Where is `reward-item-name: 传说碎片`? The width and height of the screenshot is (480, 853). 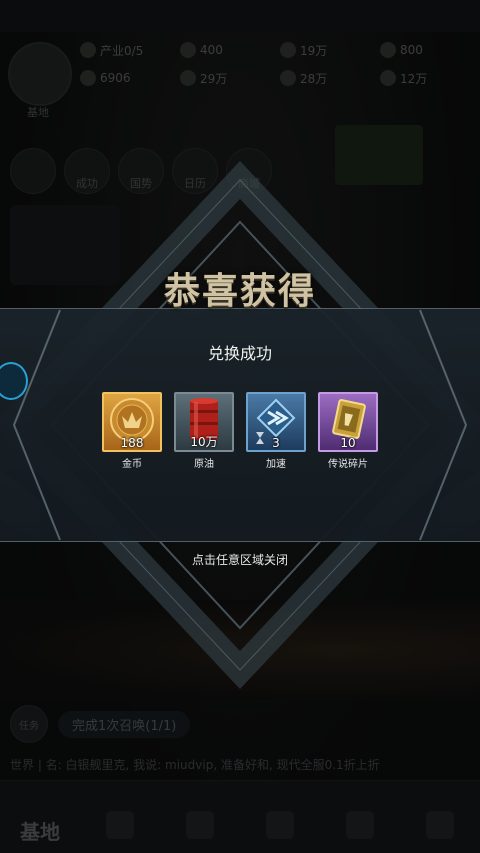 reward-item-name: 传说碎片 is located at coordinates (348, 464).